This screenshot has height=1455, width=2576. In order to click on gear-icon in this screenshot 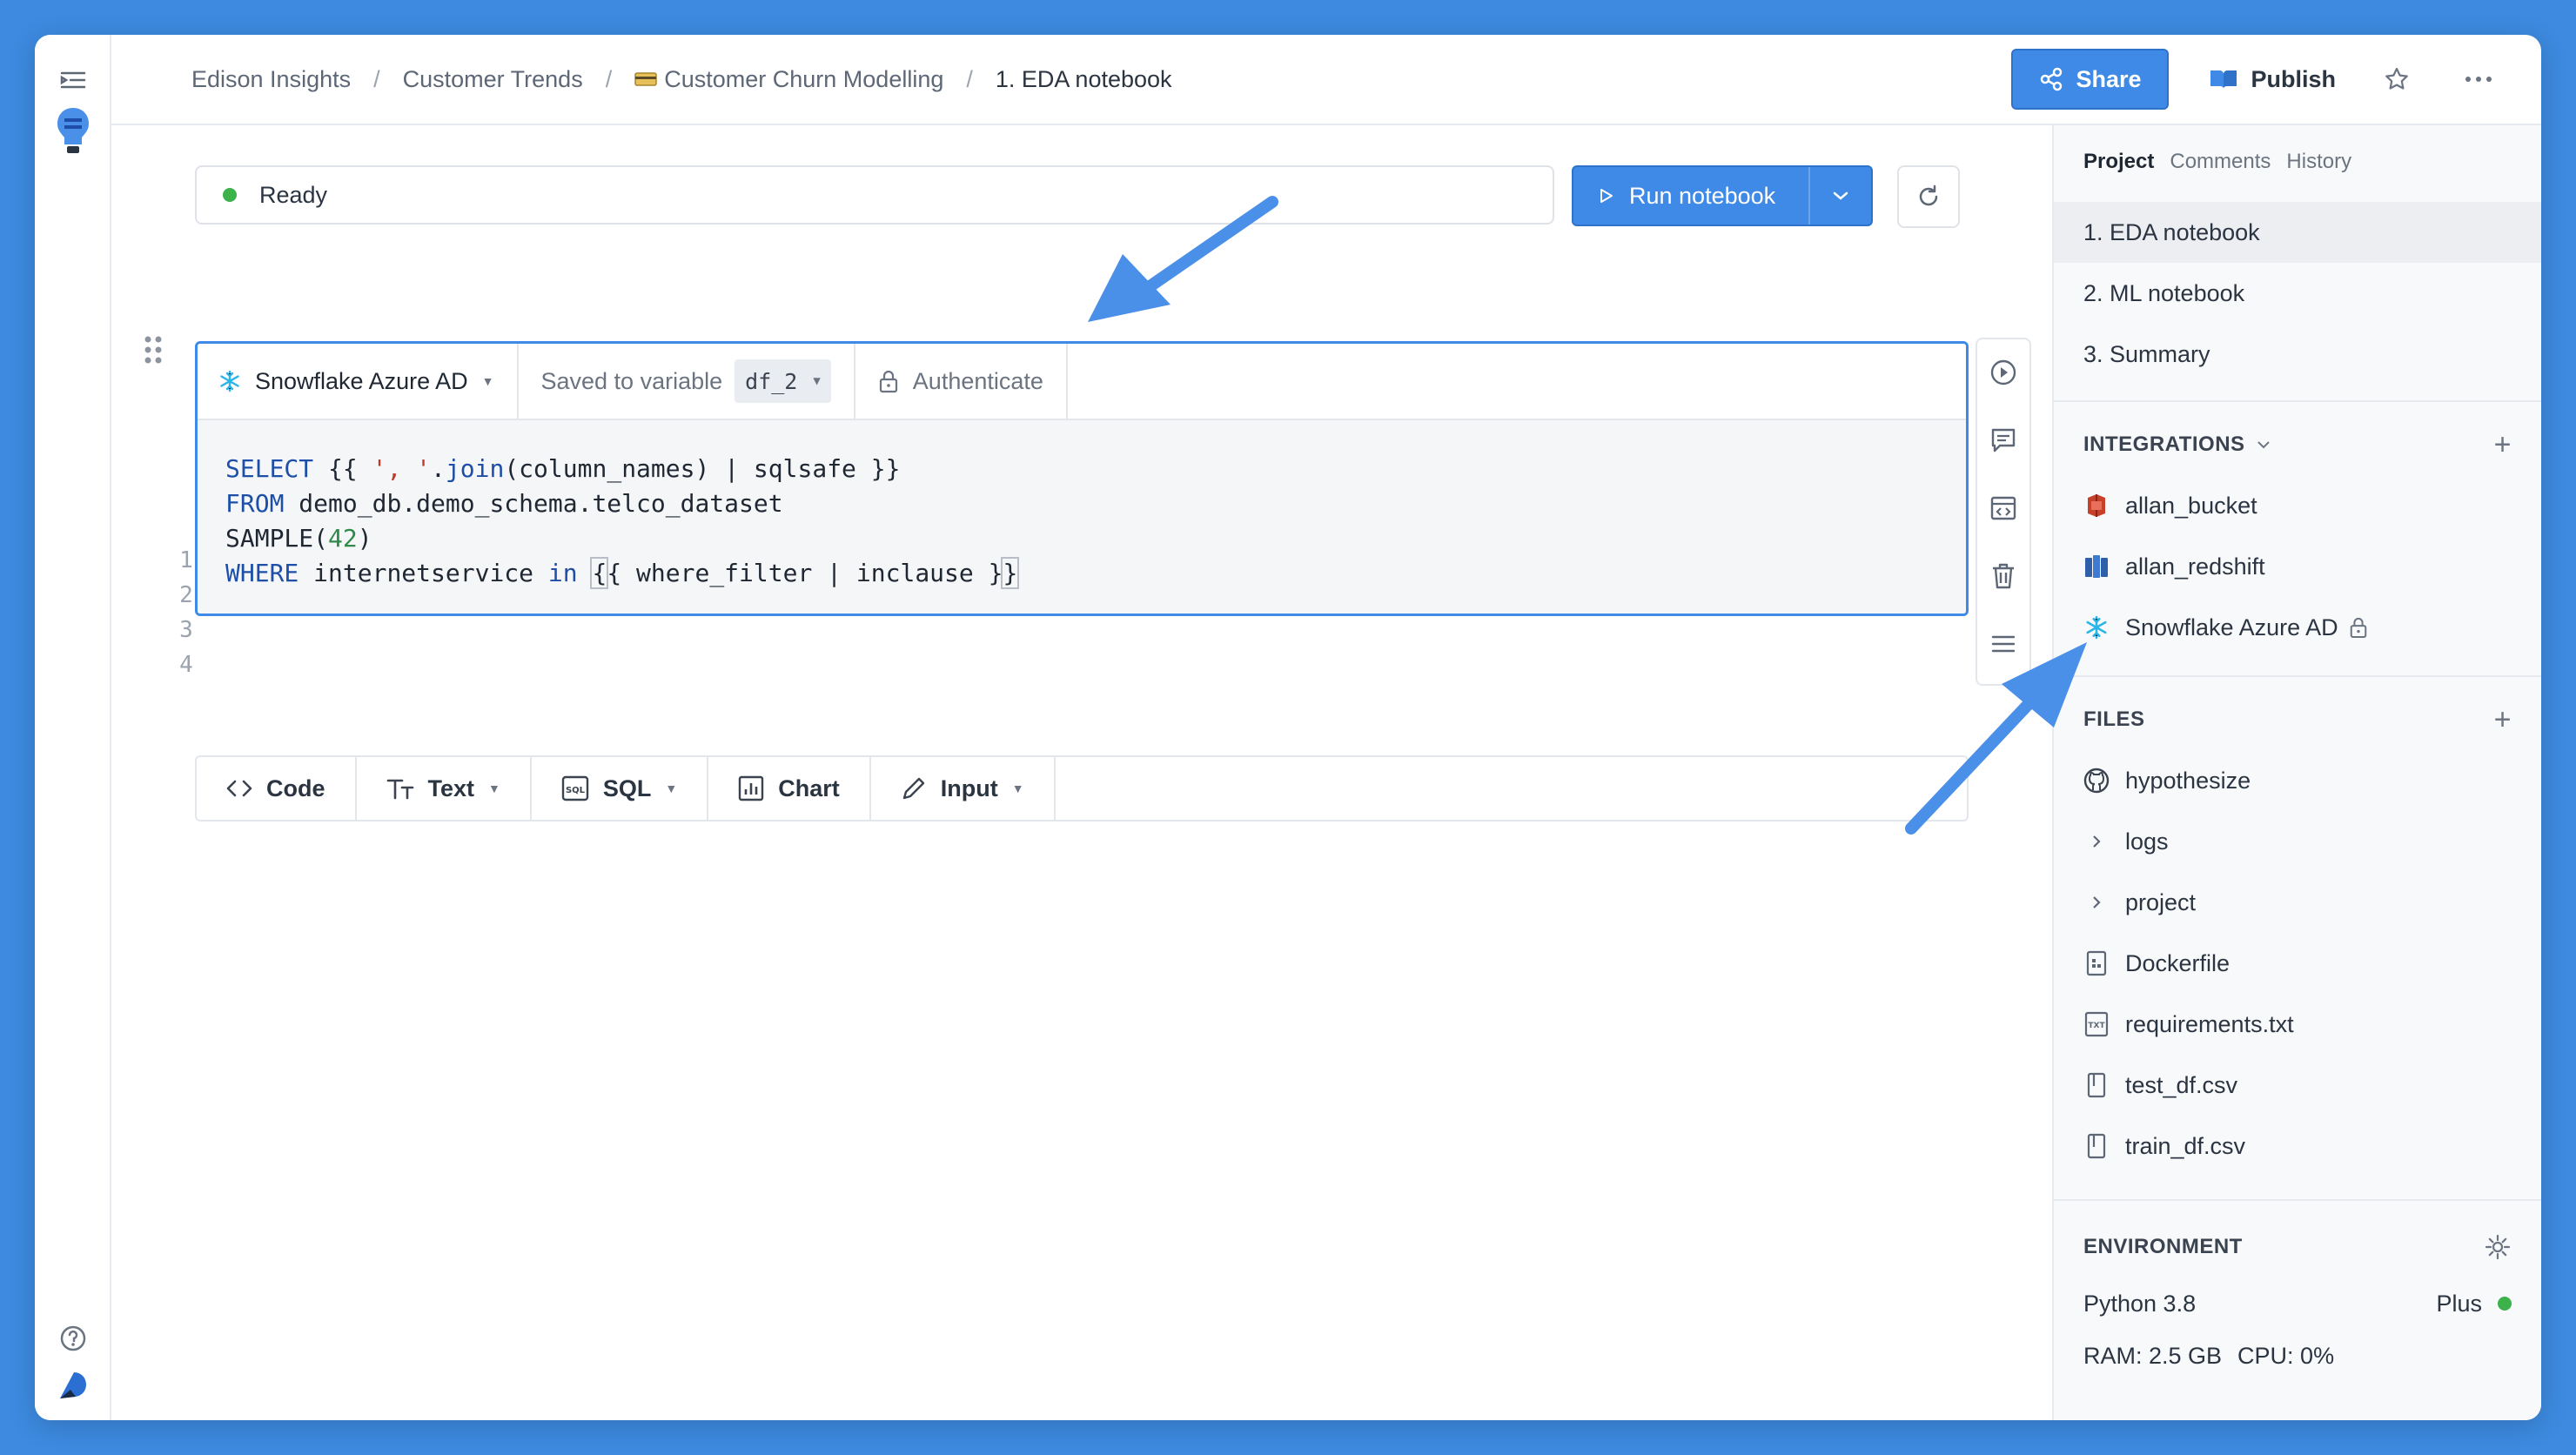, I will do `click(2498, 1247)`.